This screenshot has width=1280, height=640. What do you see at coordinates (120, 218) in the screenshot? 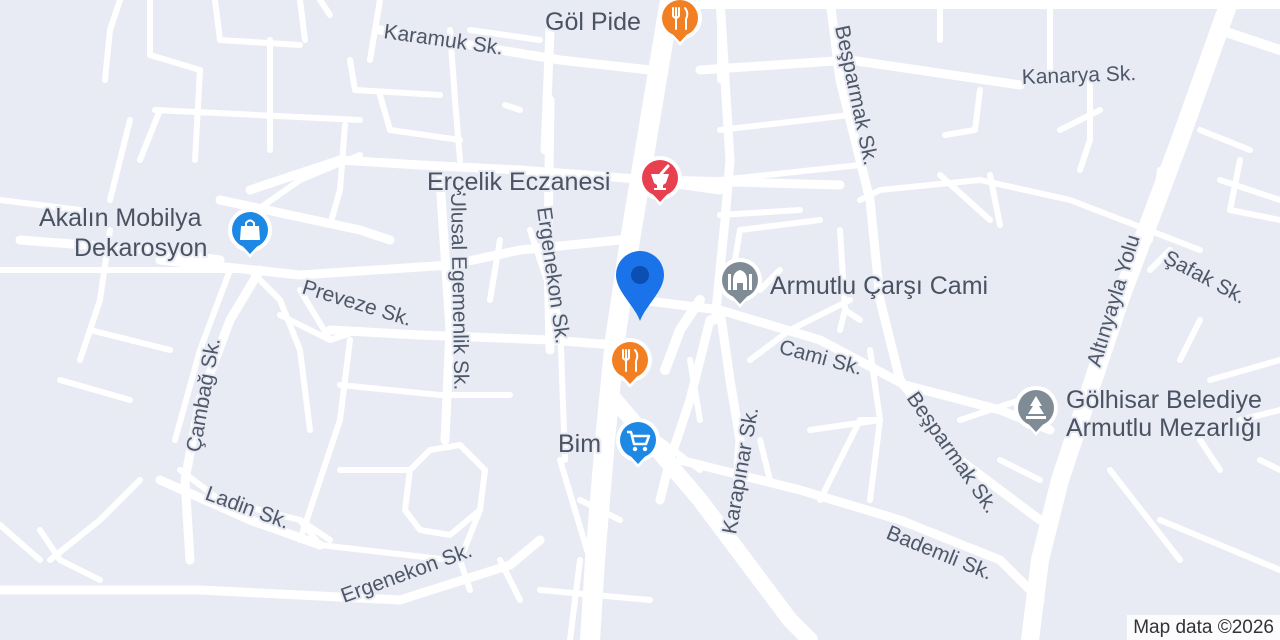
I see `poi-label-akalin-line1: Akalın Mobilya` at bounding box center [120, 218].